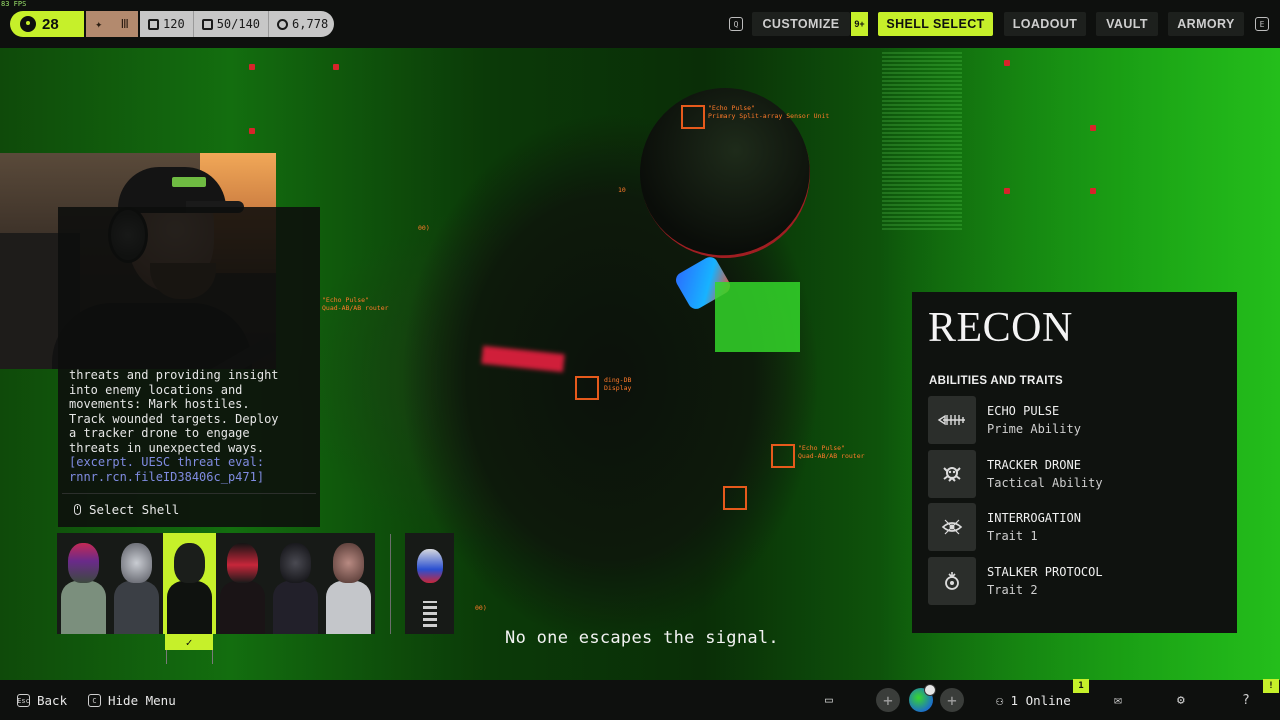  I want to click on hide-menu-button: C Hide Menu, so click(132, 700).